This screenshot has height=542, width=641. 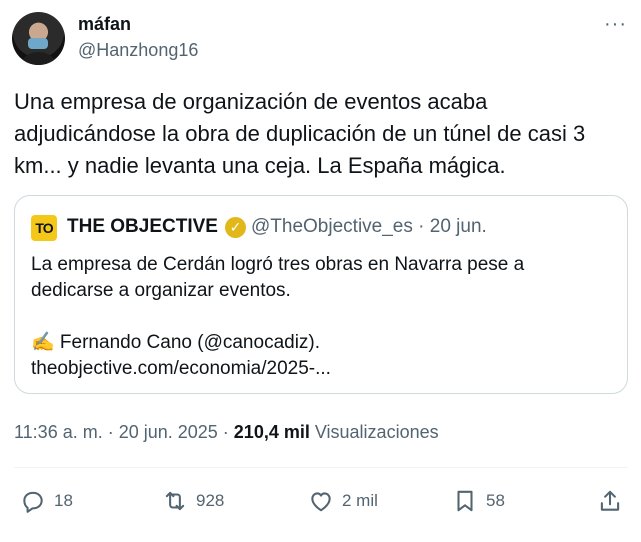 What do you see at coordinates (142, 227) in the screenshot?
I see `quoted-account-name: THE OBJECTIVE` at bounding box center [142, 227].